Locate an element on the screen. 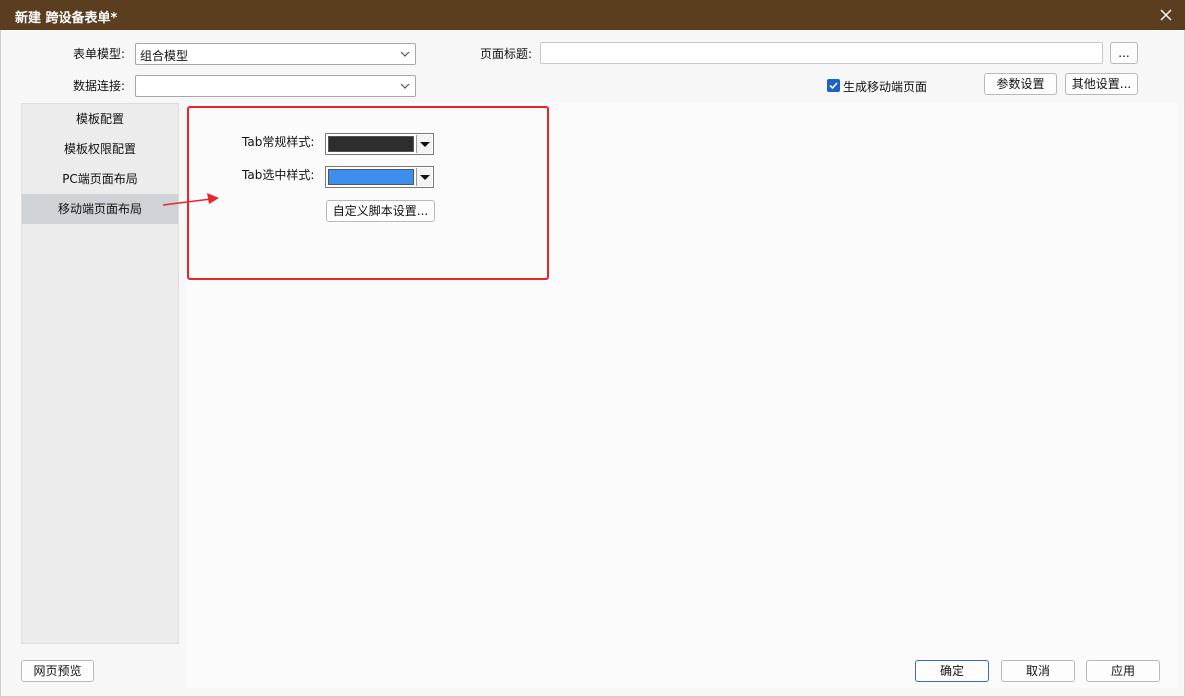 This screenshot has height=697, width=1185. tab-normal-style-label: Tab常规样式: is located at coordinates (278, 142).